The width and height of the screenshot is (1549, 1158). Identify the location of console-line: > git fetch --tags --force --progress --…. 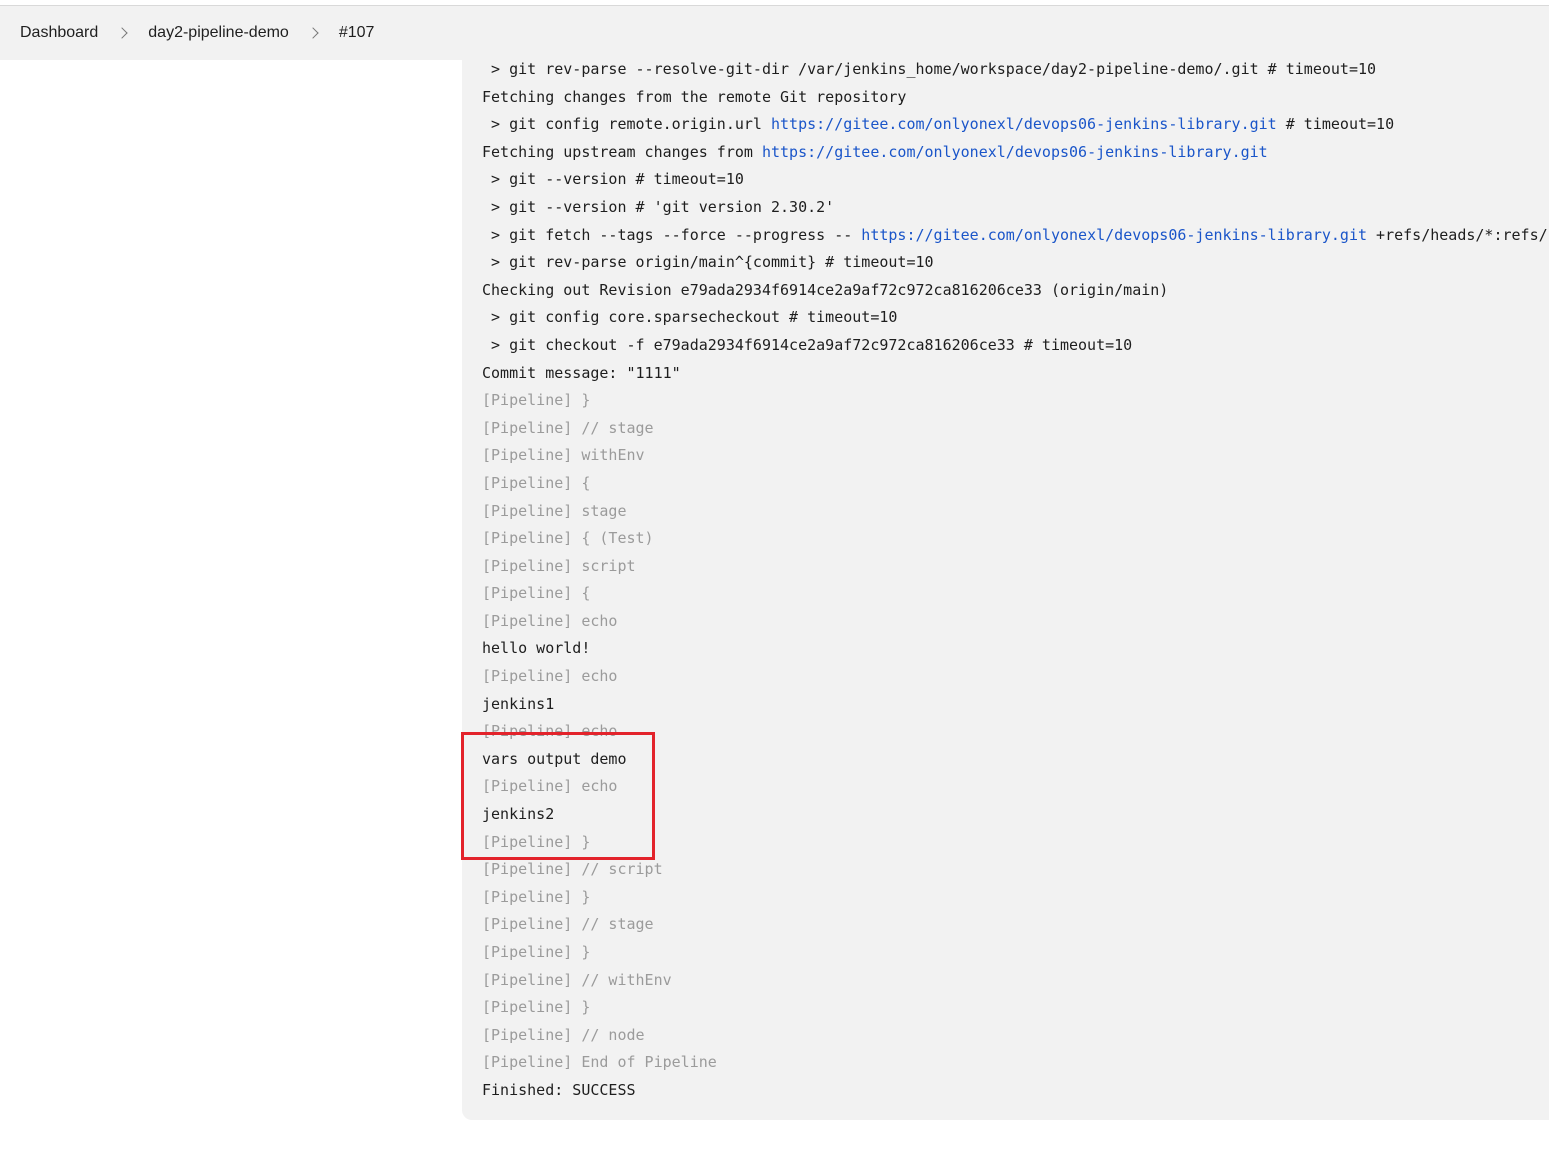
(1015, 236).